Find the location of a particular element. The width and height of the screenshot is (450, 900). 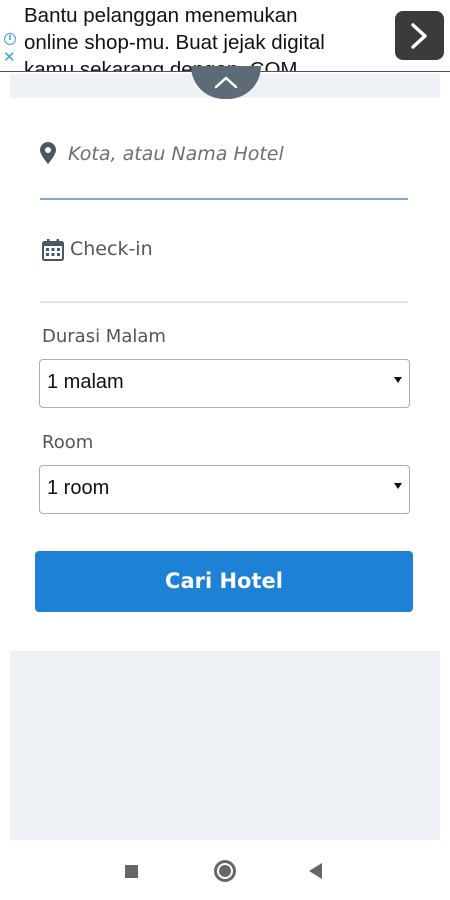

location-underline is located at coordinates (224, 199).